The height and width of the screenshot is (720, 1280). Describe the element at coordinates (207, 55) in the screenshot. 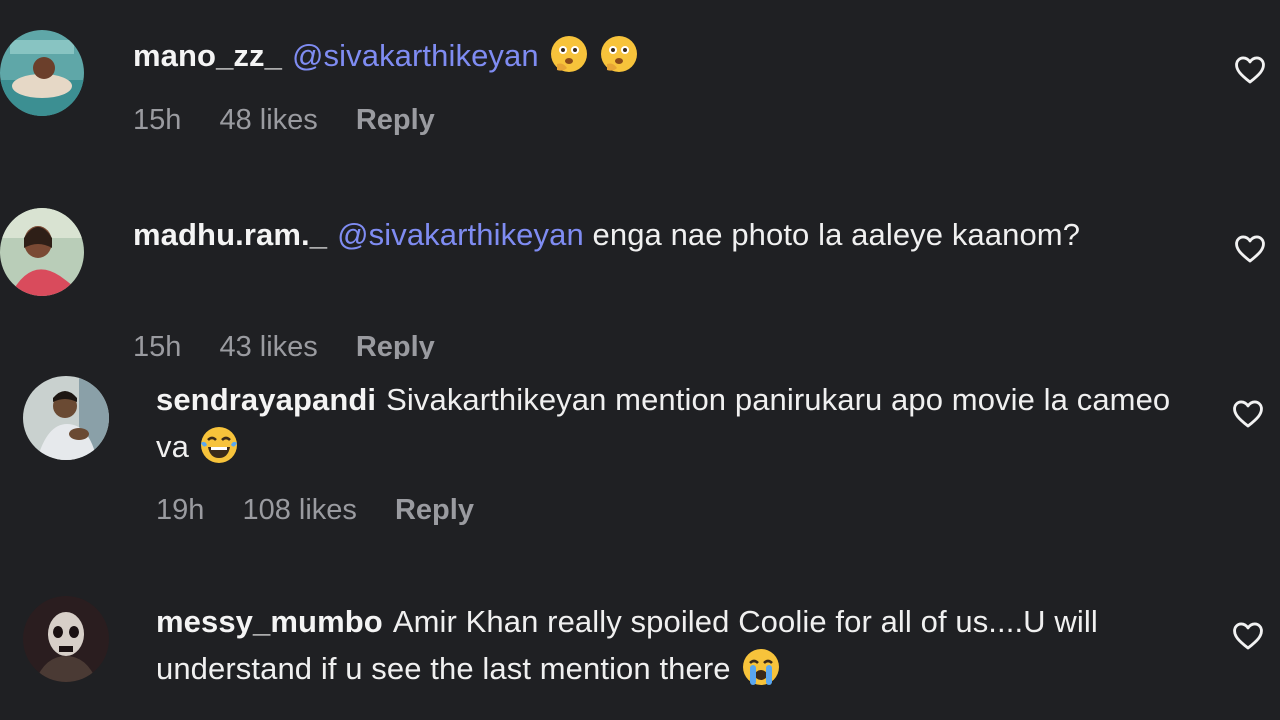

I see `username: mano_zz_` at that location.